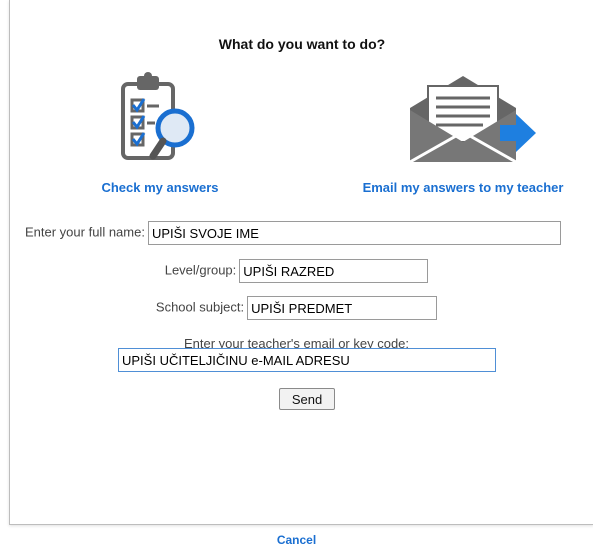 The width and height of the screenshot is (593, 547). Describe the element at coordinates (342, 308) in the screenshot. I see `subject-input` at that location.